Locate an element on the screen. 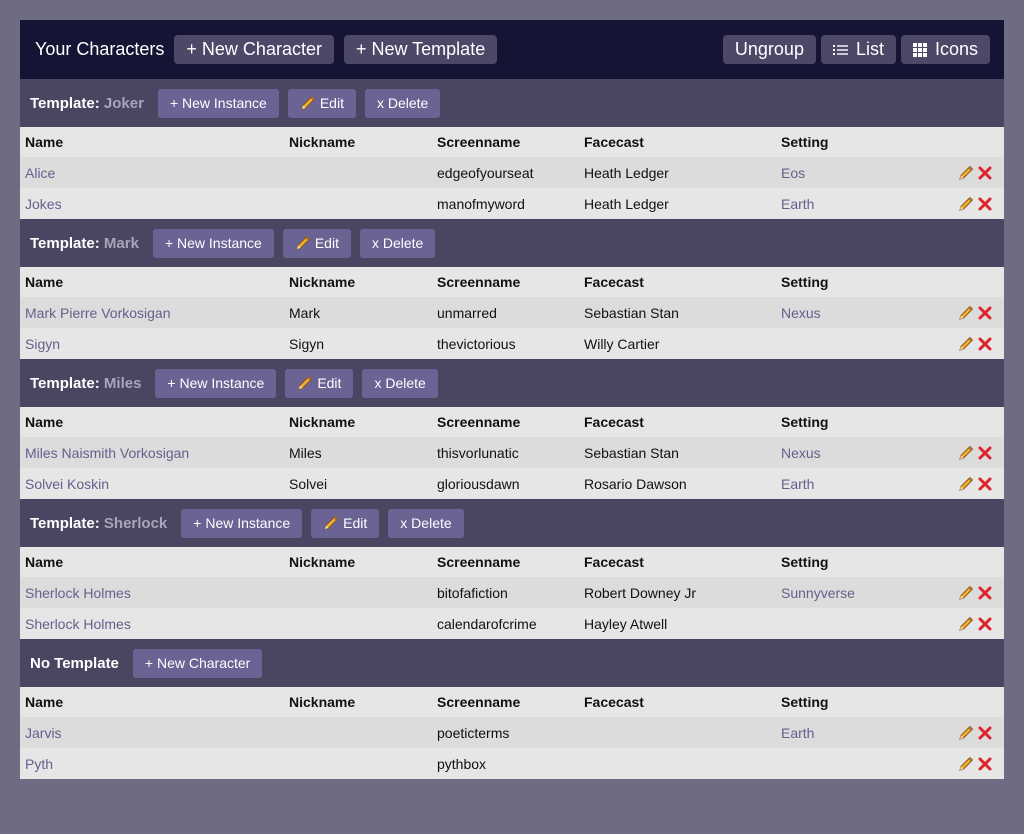 The image size is (1024, 834). cell-facecast: Heath Ledger is located at coordinates (677, 203).